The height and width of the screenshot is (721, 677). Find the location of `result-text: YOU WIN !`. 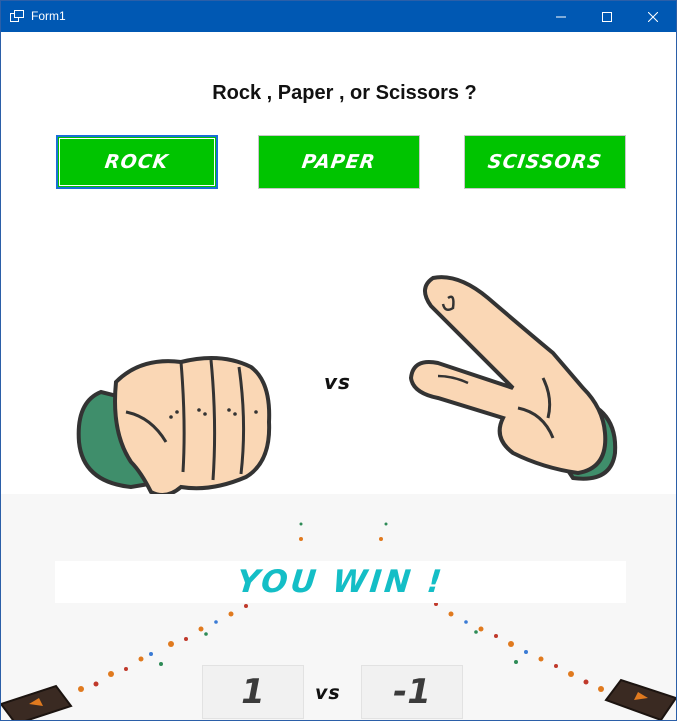

result-text: YOU WIN ! is located at coordinates (340, 582).